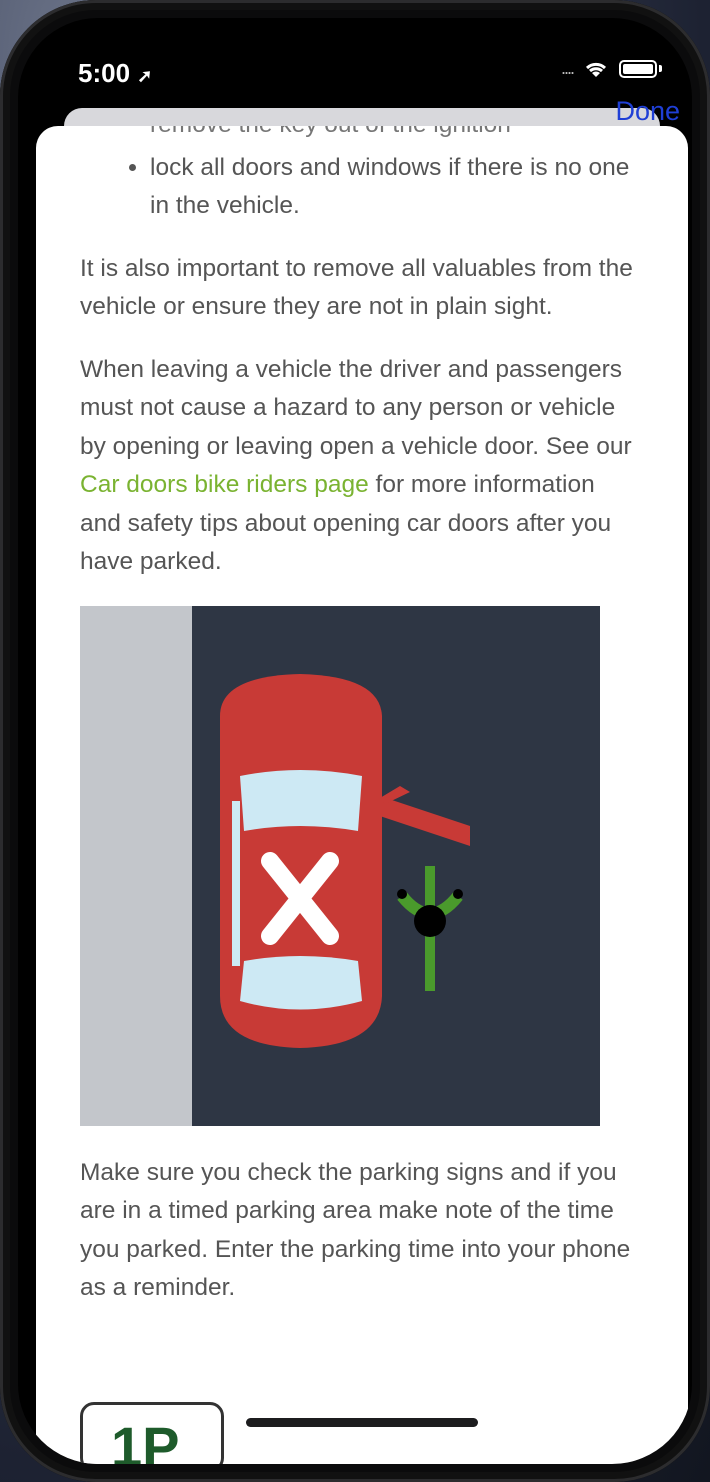  What do you see at coordinates (145, 76) in the screenshot?
I see `location-arrow-icon: ➚` at bounding box center [145, 76].